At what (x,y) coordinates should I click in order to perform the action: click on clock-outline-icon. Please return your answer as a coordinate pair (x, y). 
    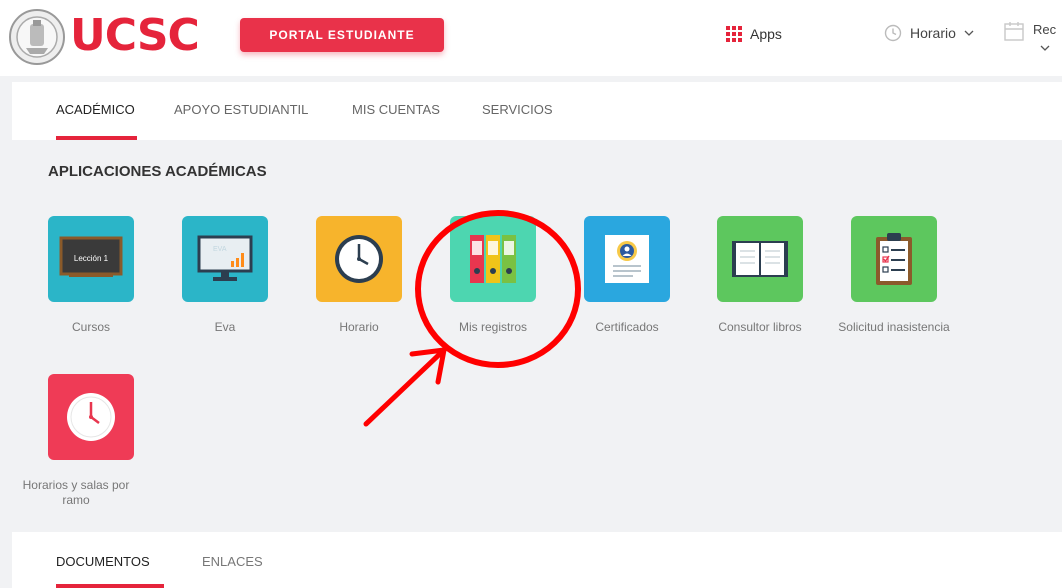
    Looking at the image, I should click on (893, 33).